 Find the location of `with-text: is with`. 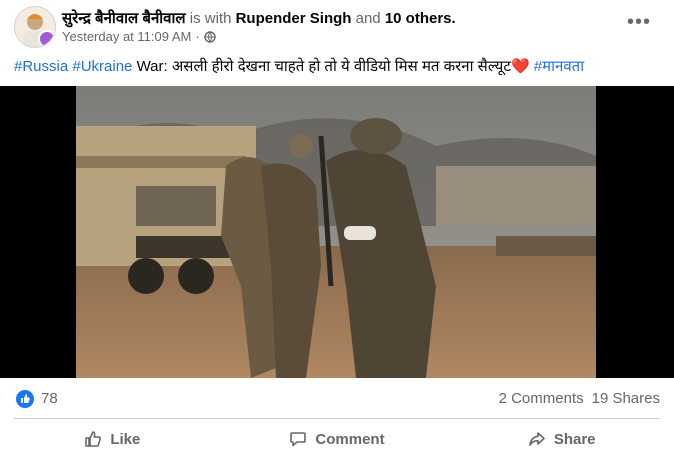

with-text: is with is located at coordinates (210, 18).